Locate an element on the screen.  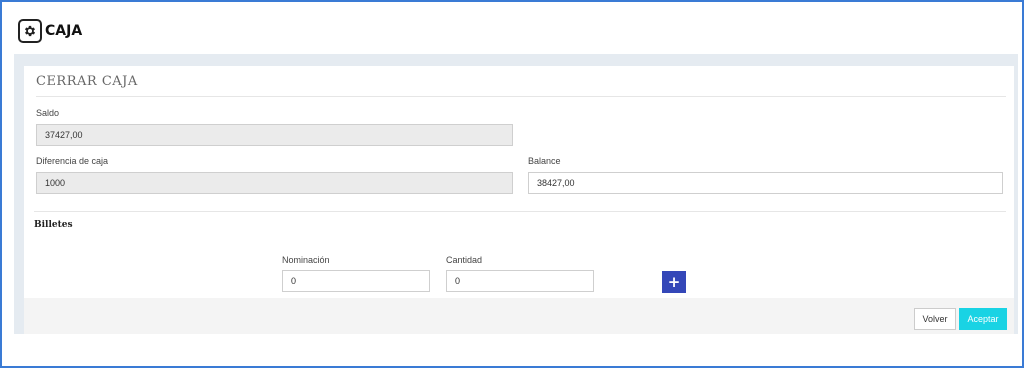
aceptar-button: Aceptar is located at coordinates (983, 319).